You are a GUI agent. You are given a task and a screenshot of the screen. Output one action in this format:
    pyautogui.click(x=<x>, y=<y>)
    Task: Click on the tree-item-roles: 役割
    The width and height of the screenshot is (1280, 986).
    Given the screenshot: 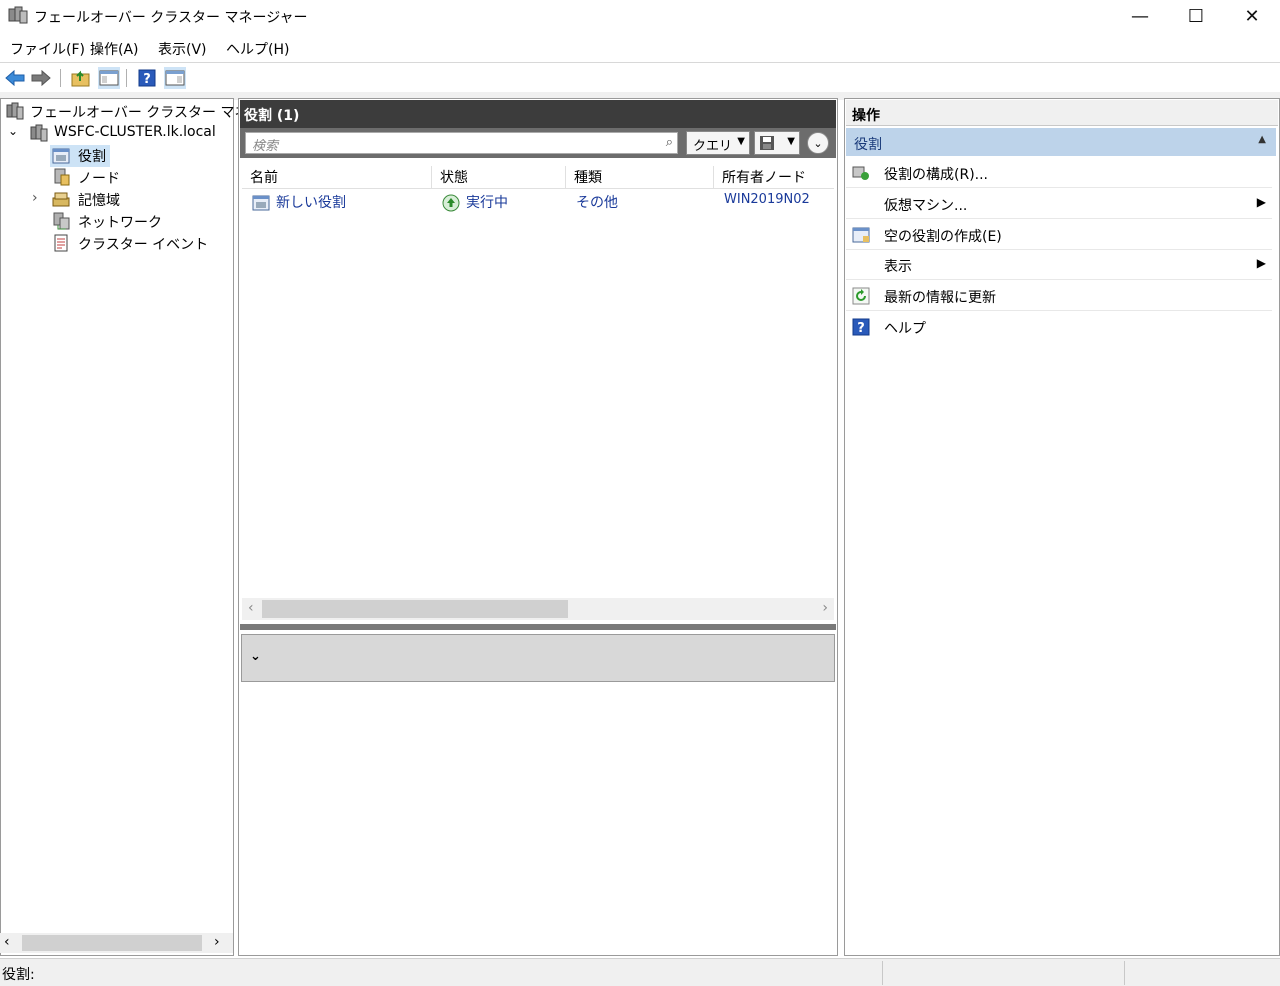 What is the action you would take?
    pyautogui.click(x=92, y=156)
    